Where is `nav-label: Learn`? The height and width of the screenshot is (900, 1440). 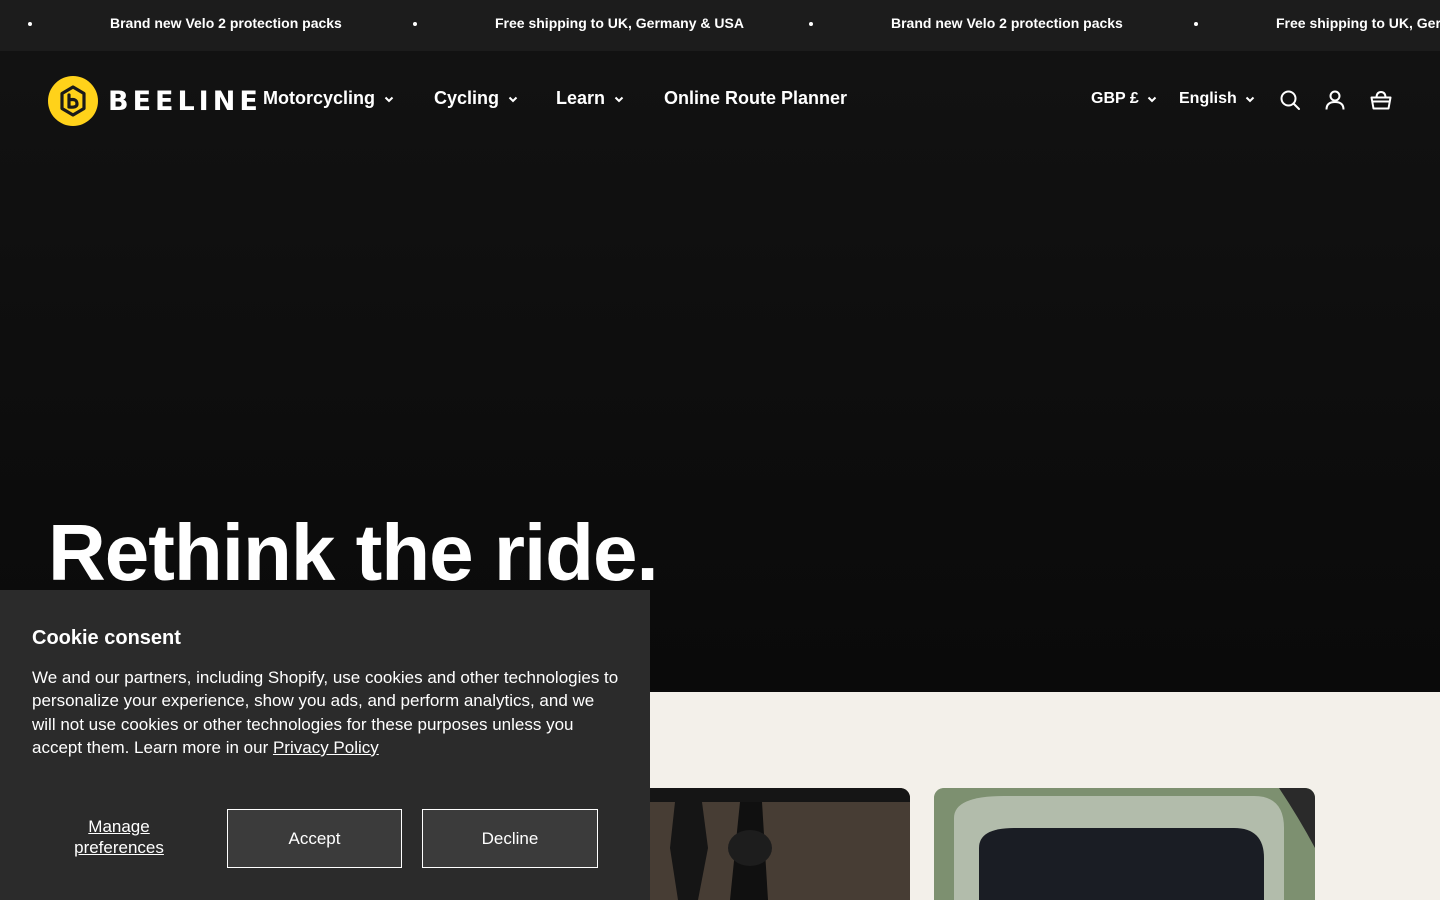
nav-label: Learn is located at coordinates (581, 98).